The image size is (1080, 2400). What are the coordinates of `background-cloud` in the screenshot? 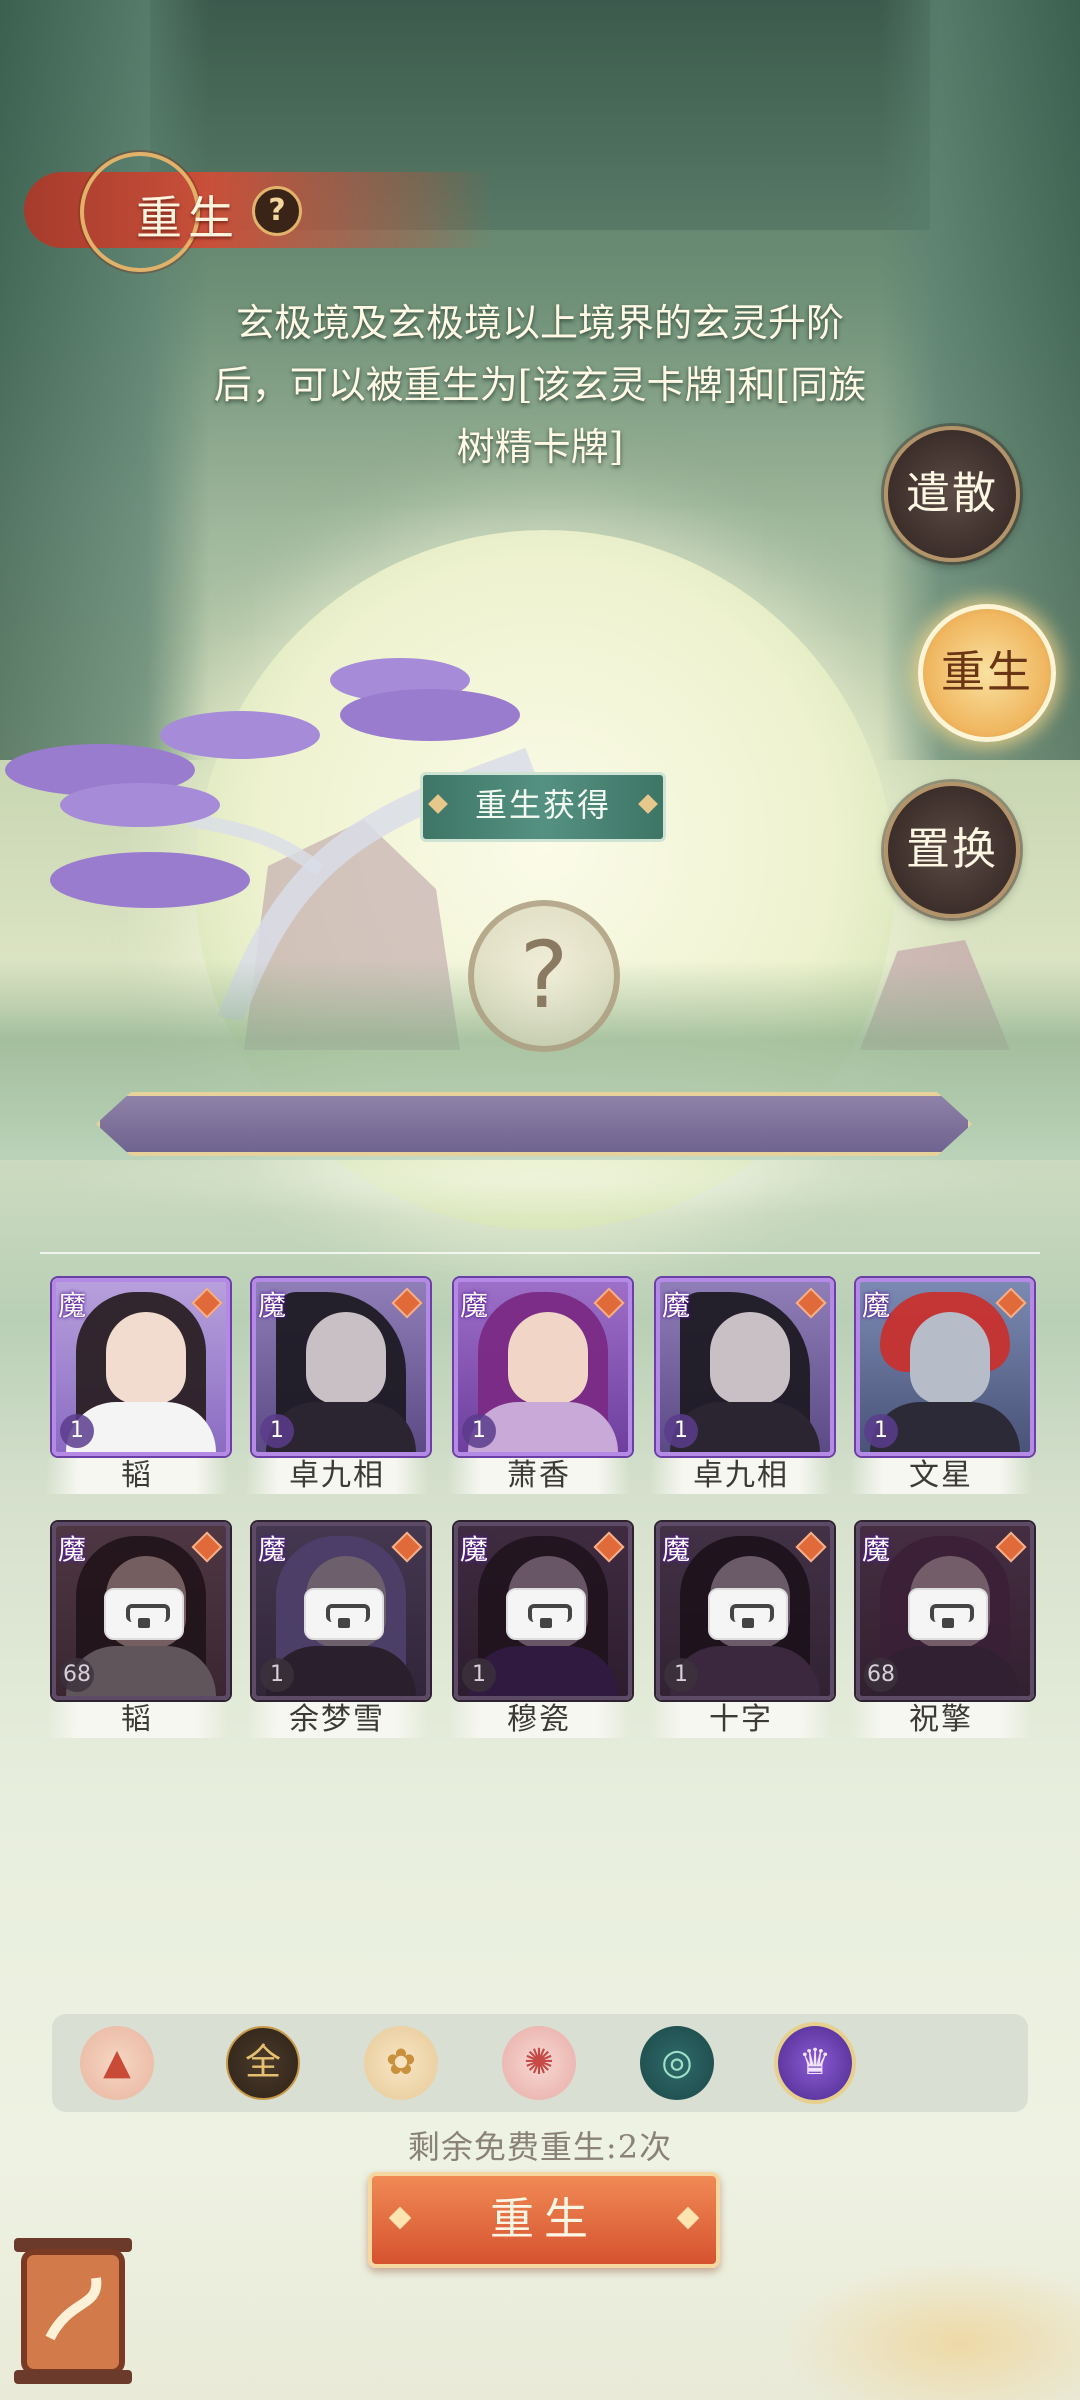 It's located at (930, 2330).